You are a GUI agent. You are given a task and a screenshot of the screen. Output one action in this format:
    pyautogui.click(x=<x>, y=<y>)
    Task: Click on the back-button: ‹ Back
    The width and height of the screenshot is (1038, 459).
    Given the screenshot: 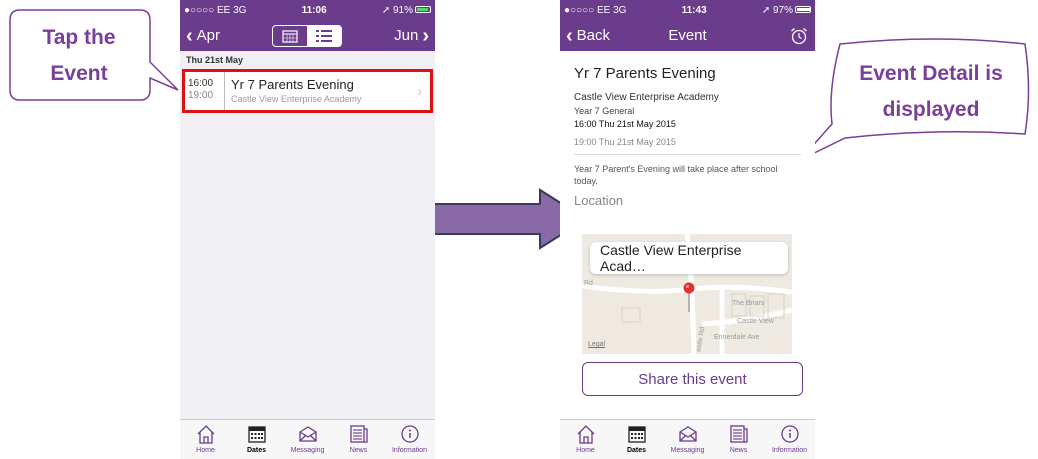 What is the action you would take?
    pyautogui.click(x=588, y=36)
    